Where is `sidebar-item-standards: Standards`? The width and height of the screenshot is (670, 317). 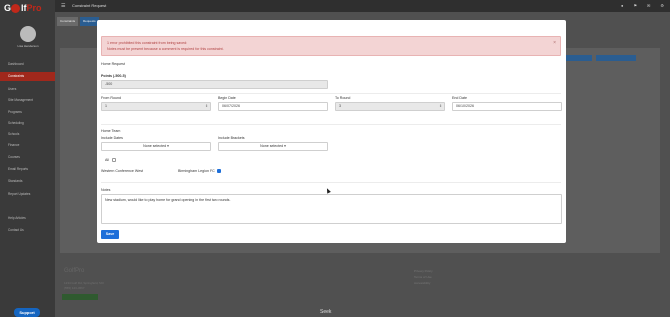 sidebar-item-standards: Standards is located at coordinates (27, 181).